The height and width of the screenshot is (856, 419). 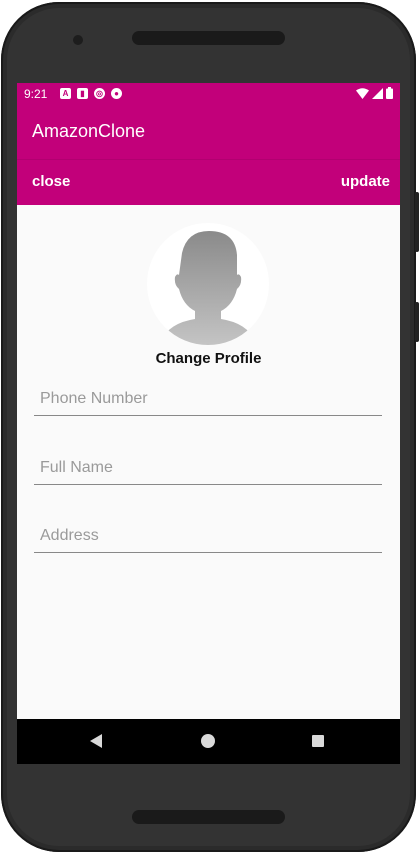 I want to click on recent-apps-icon, so click(x=318, y=741).